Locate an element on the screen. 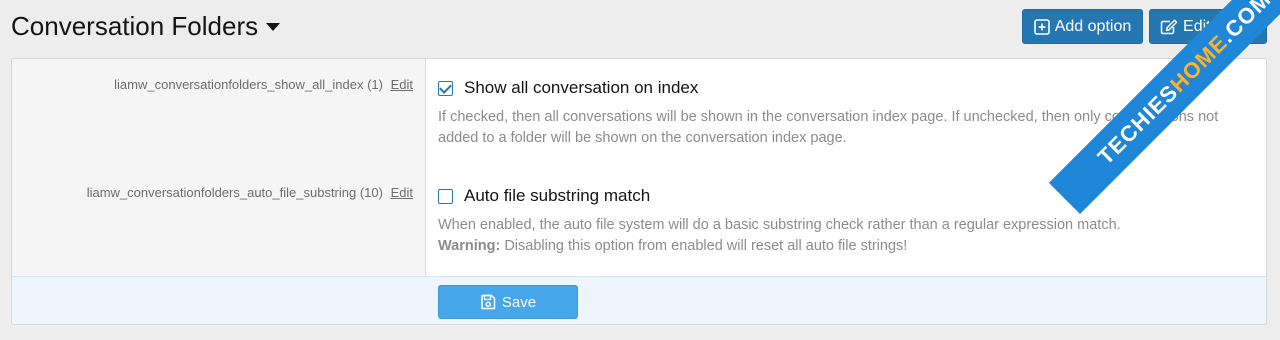 The width and height of the screenshot is (1280, 340). save-icon is located at coordinates (488, 302).